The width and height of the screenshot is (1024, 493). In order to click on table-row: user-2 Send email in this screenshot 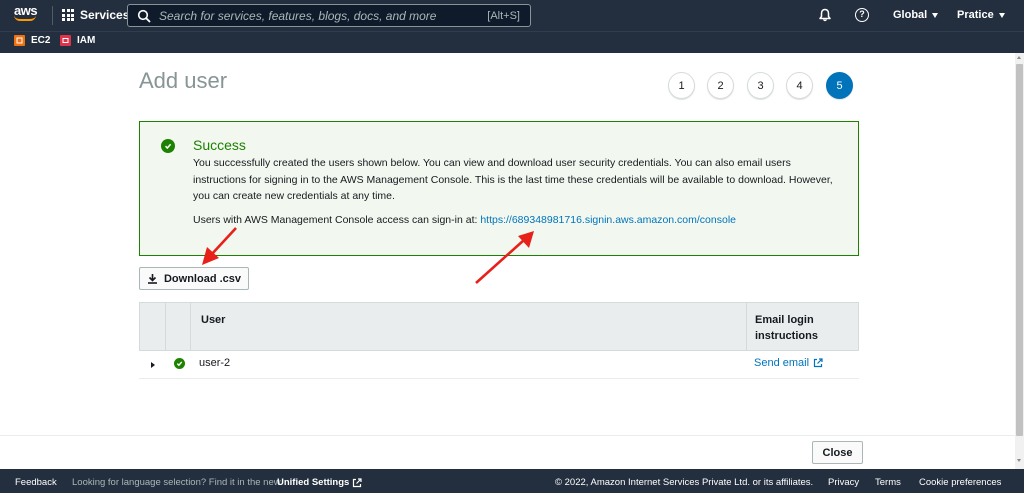, I will do `click(499, 365)`.